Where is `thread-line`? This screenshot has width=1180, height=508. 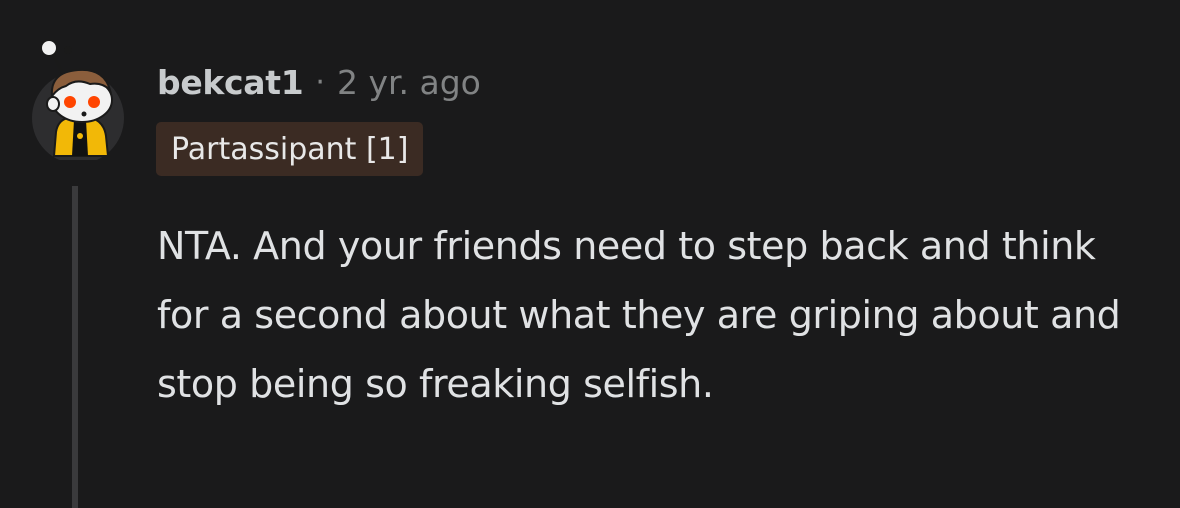
thread-line is located at coordinates (75, 347).